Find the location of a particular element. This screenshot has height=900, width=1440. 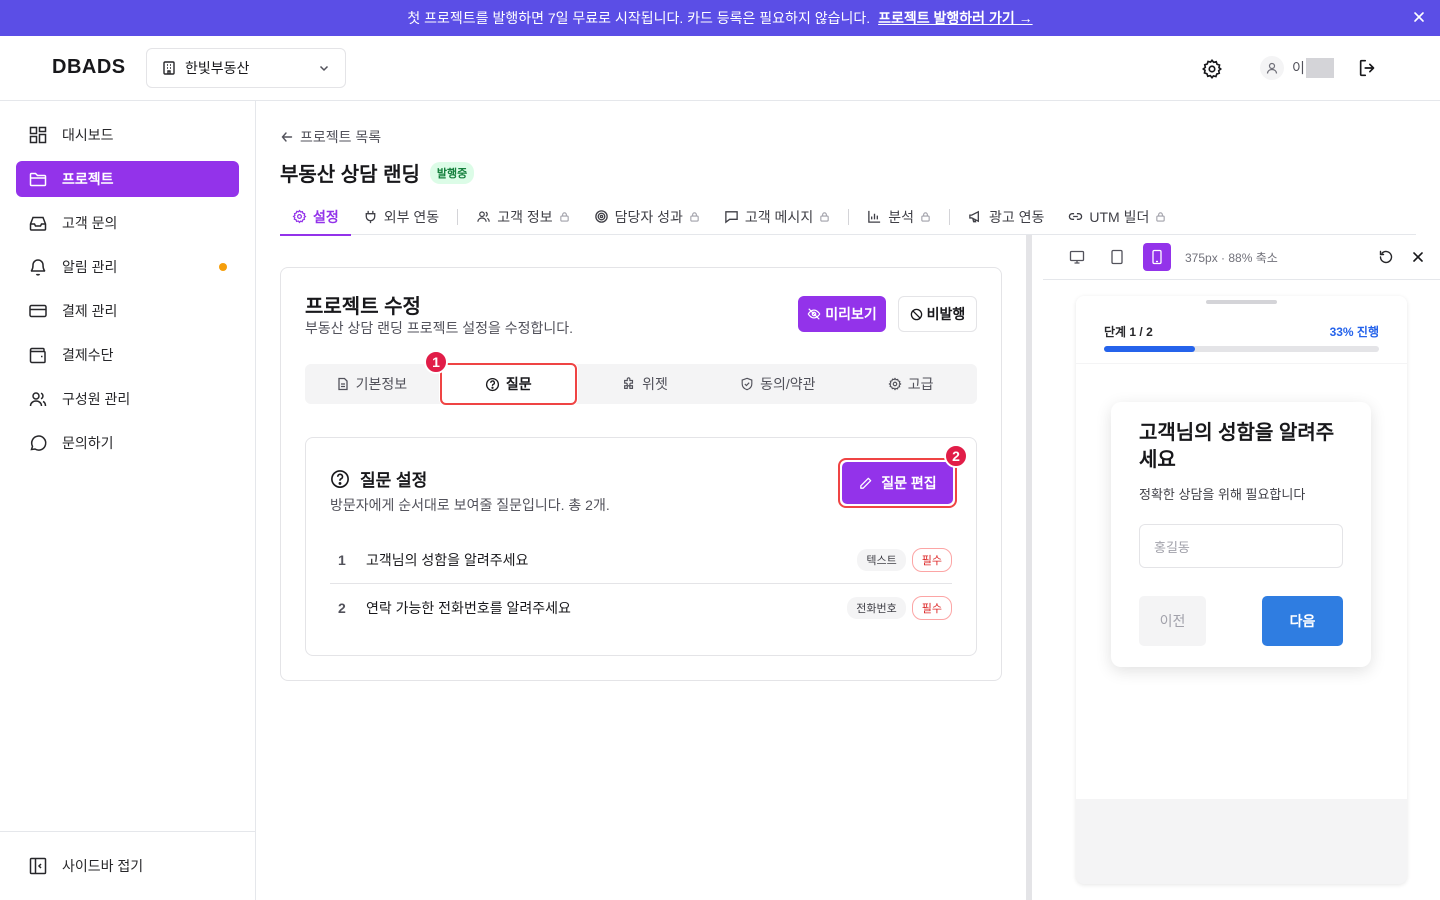

desktop-view-button is located at coordinates (1077, 257).